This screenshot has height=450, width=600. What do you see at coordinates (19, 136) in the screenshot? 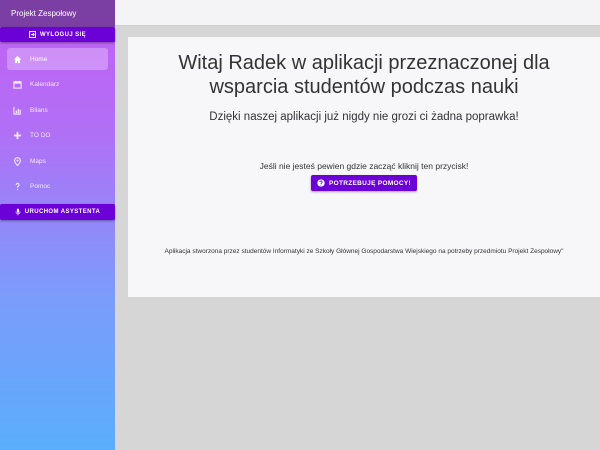
I see `plus-icon` at bounding box center [19, 136].